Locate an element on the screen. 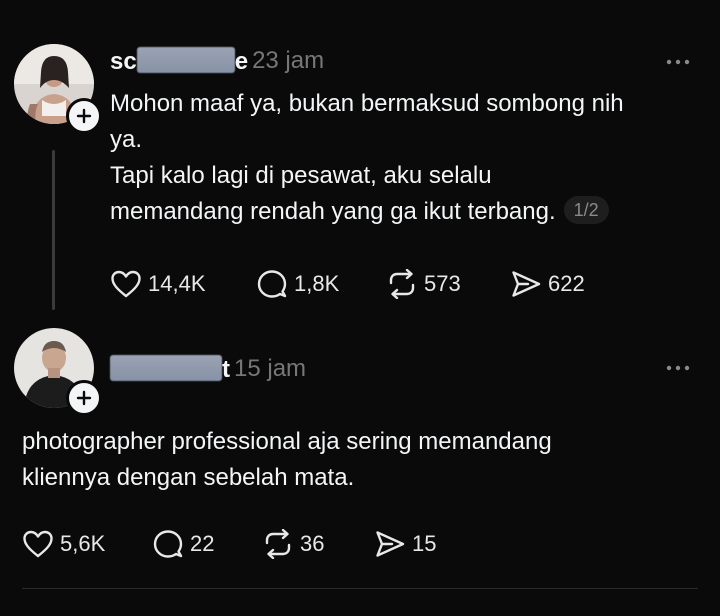 The width and height of the screenshot is (720, 616). reply-count: 22 is located at coordinates (202, 543).